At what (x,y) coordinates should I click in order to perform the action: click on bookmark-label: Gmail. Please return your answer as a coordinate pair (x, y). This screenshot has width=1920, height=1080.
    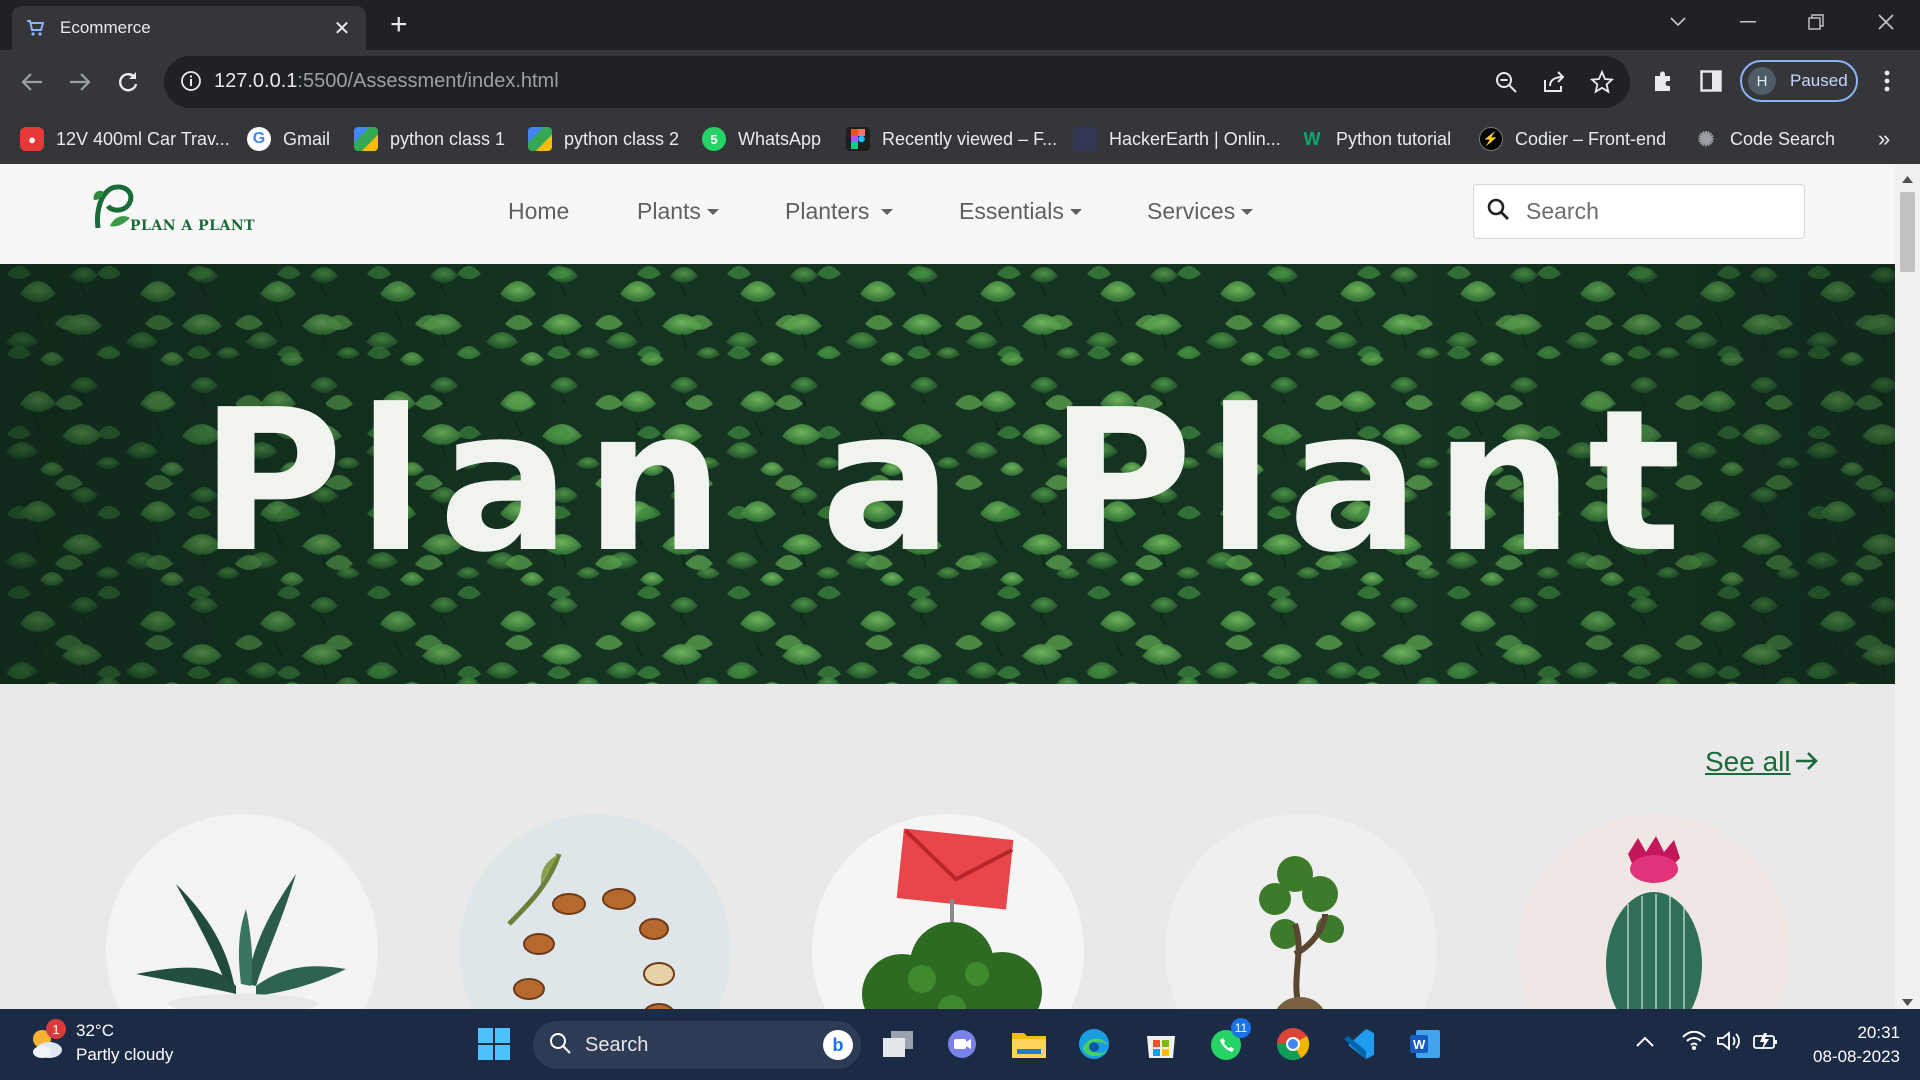
    Looking at the image, I should click on (307, 138).